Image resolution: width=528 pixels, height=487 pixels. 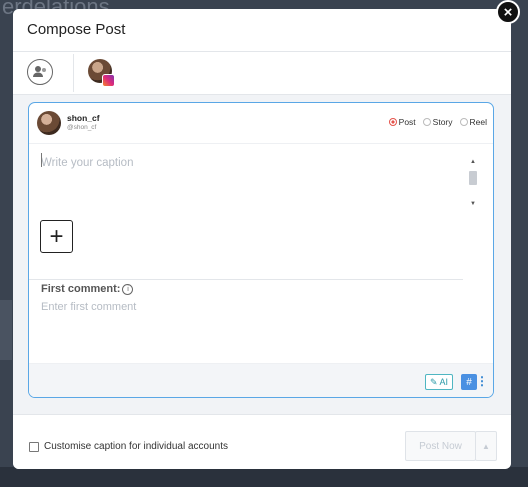 What do you see at coordinates (76, 29) in the screenshot?
I see `modal-title: Compose Post` at bounding box center [76, 29].